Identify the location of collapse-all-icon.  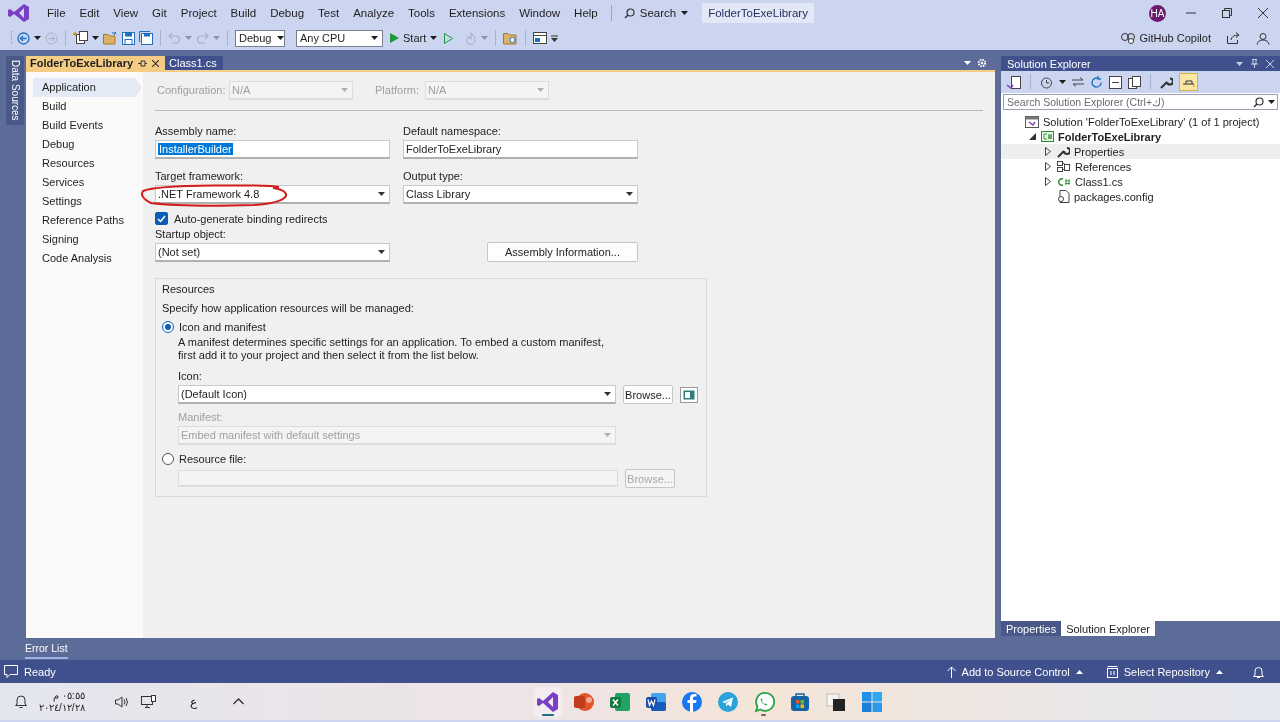
(1115, 82).